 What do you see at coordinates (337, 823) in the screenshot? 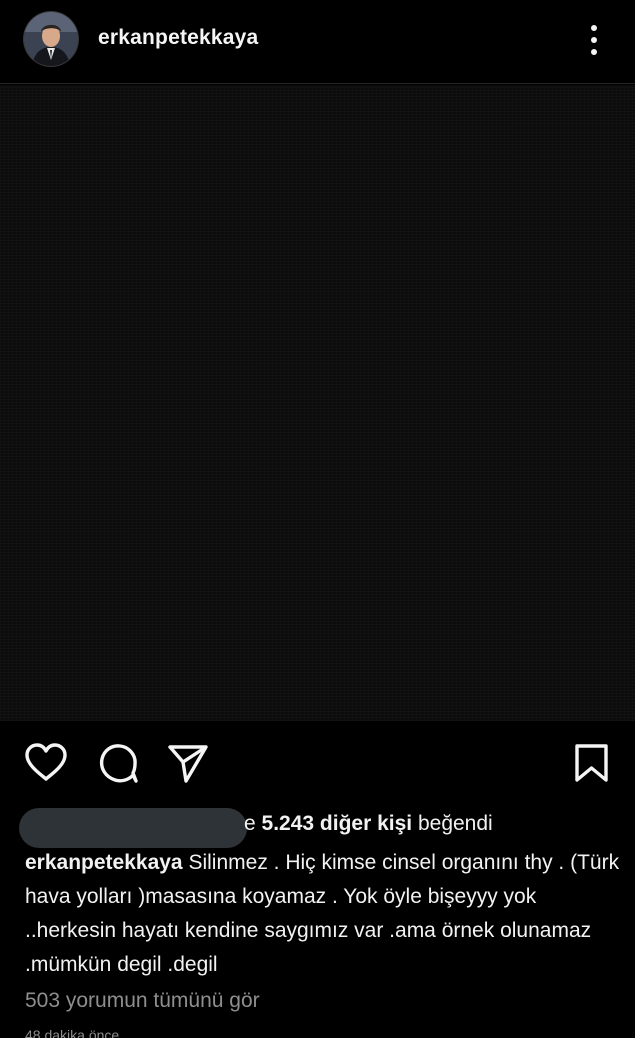
I see `likes-count: 5.243 diğer kişi` at bounding box center [337, 823].